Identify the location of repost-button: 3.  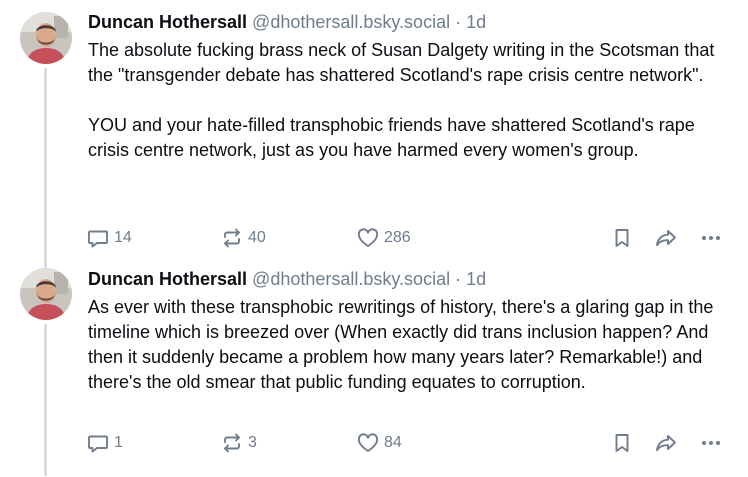
(239, 443).